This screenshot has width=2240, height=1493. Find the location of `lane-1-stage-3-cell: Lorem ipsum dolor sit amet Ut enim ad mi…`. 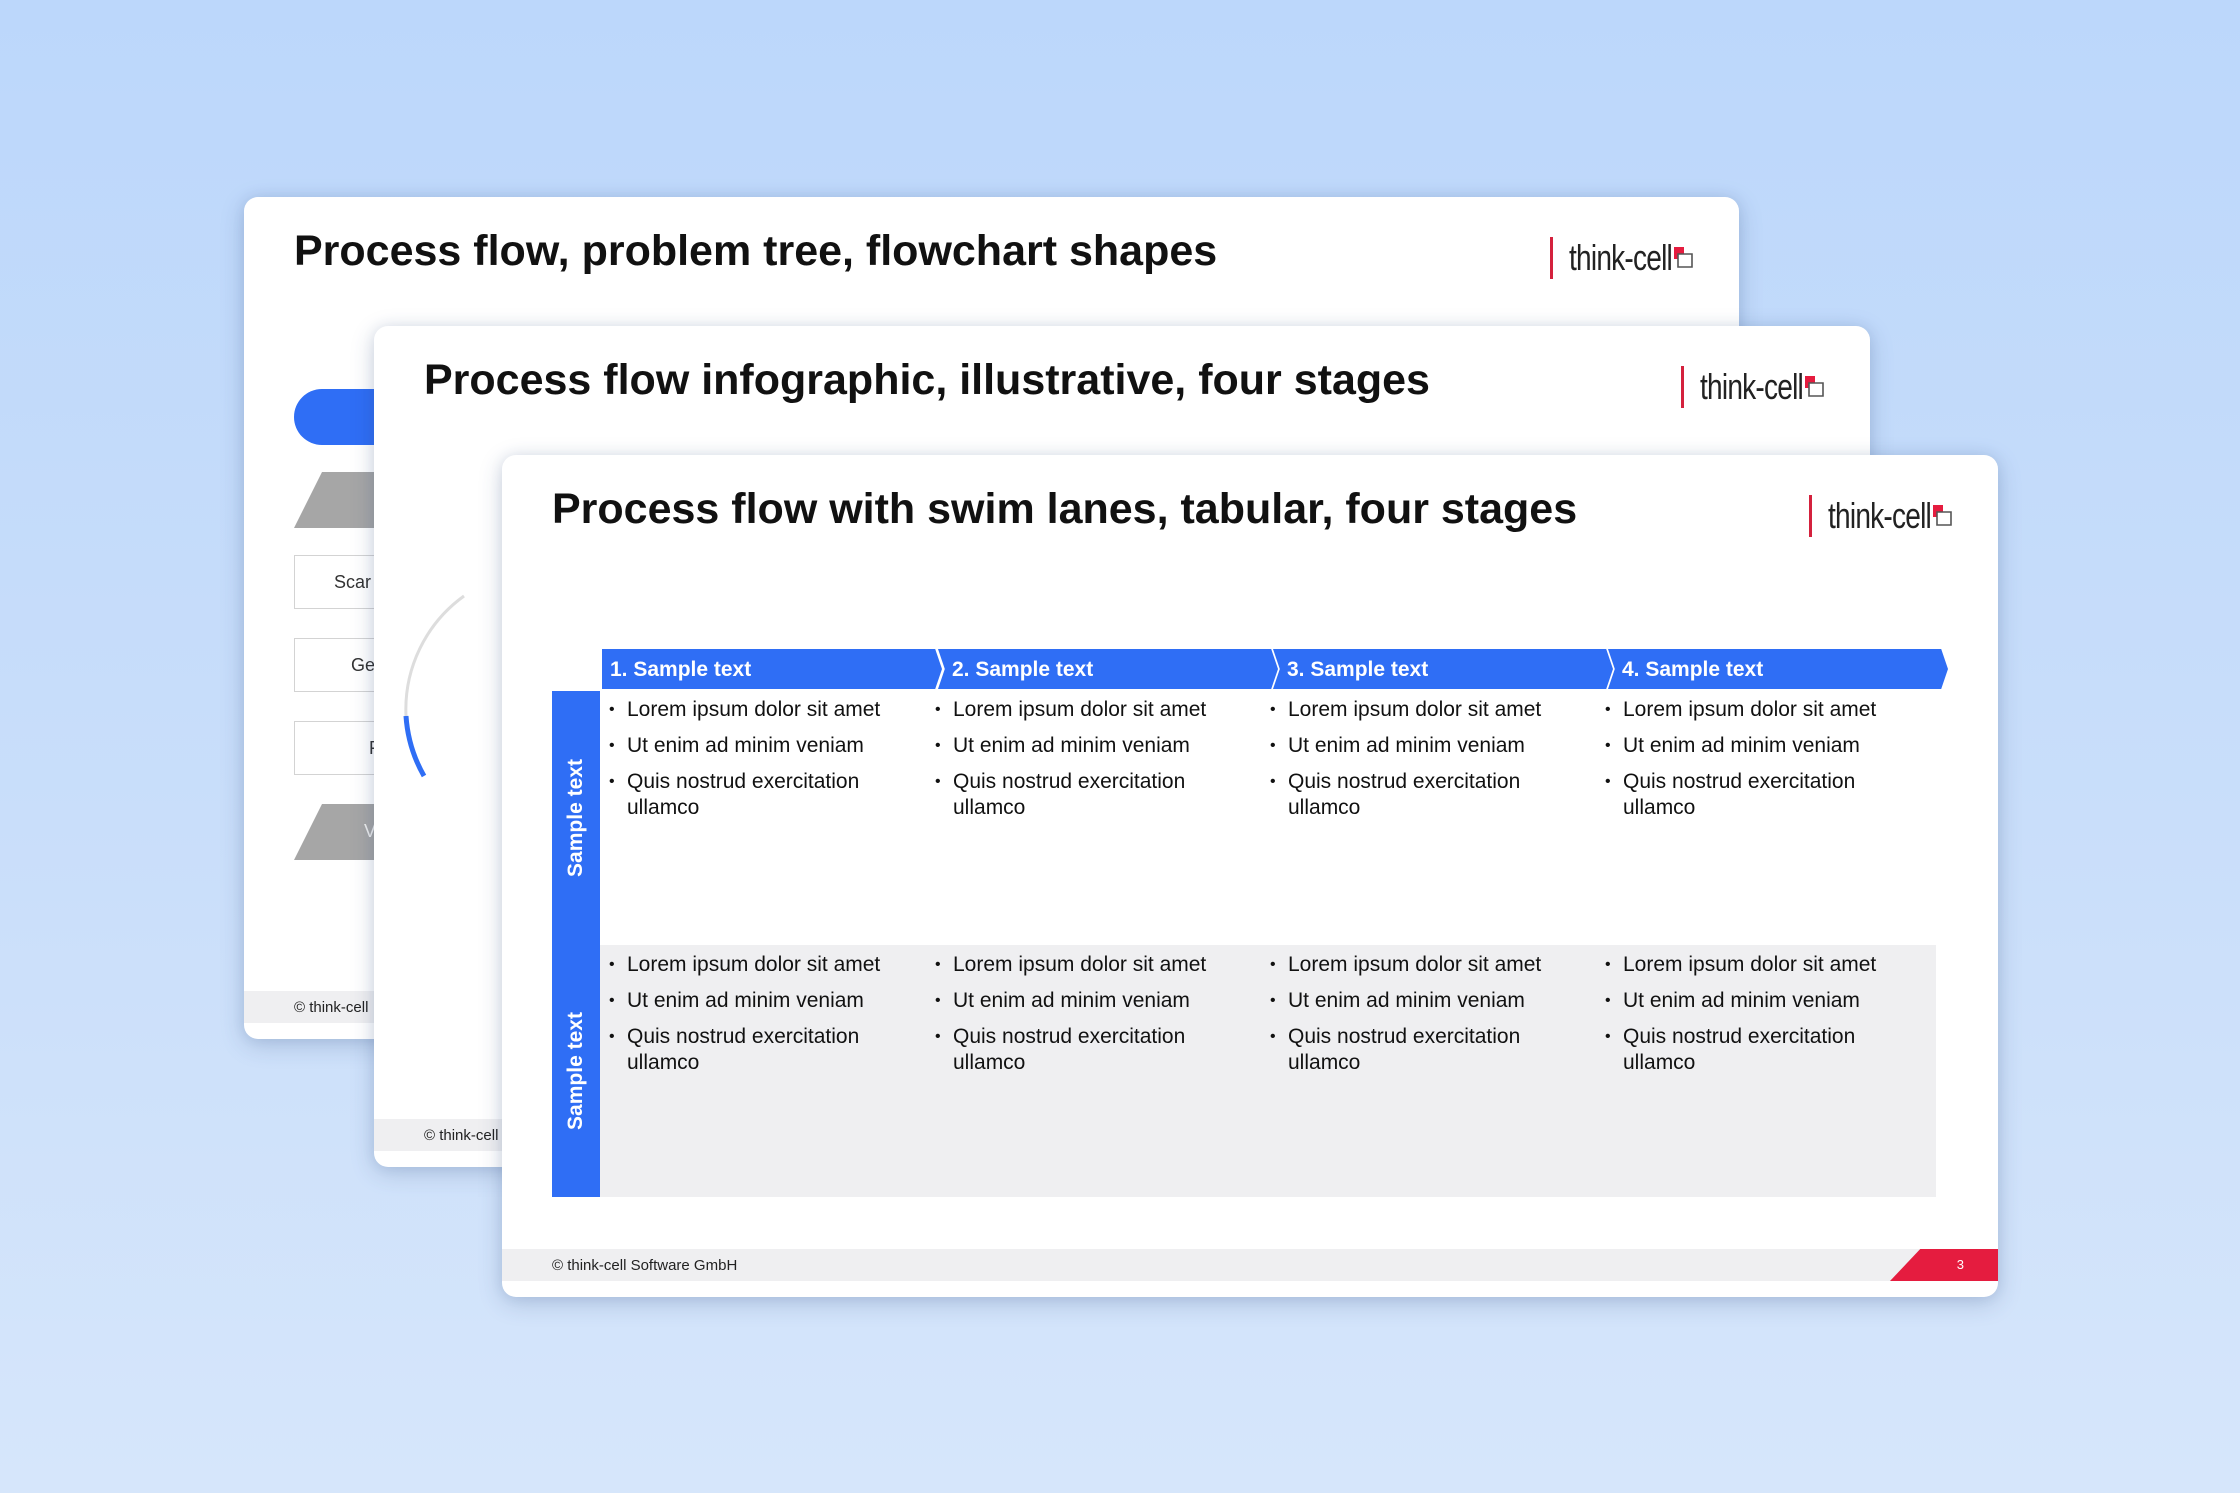

lane-1-stage-3-cell: Lorem ipsum dolor sit amet Ut enim ad mi… is located at coordinates (1430, 764).